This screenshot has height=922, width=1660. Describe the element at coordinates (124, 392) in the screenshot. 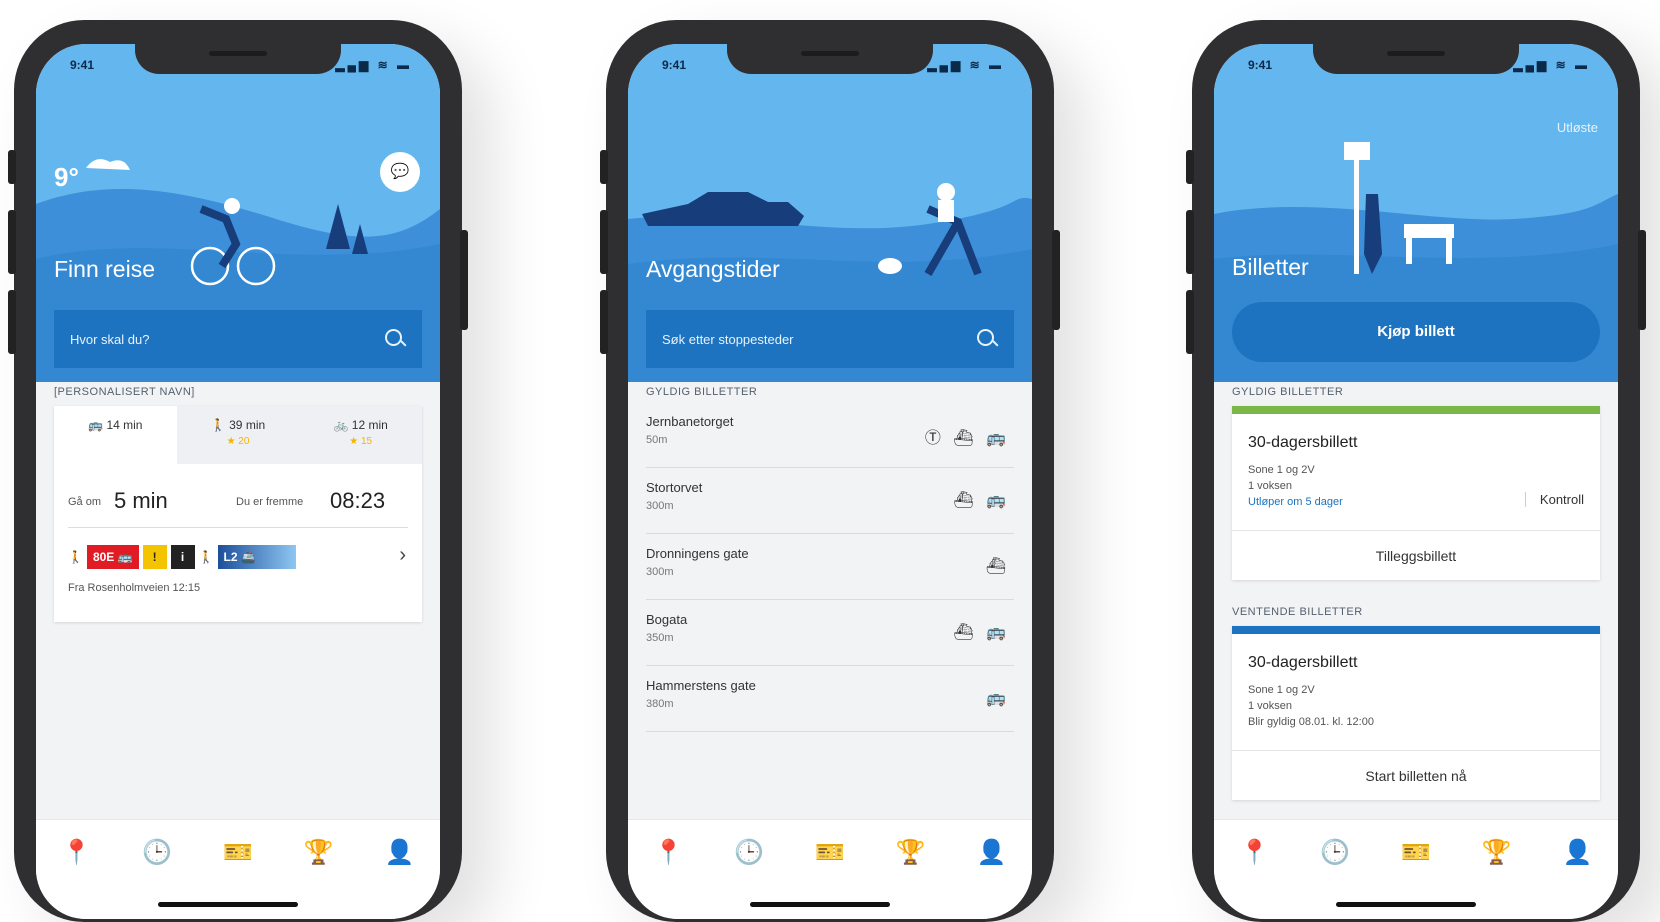

I see `section-label: [PERSONALISERT NAVN]` at that location.